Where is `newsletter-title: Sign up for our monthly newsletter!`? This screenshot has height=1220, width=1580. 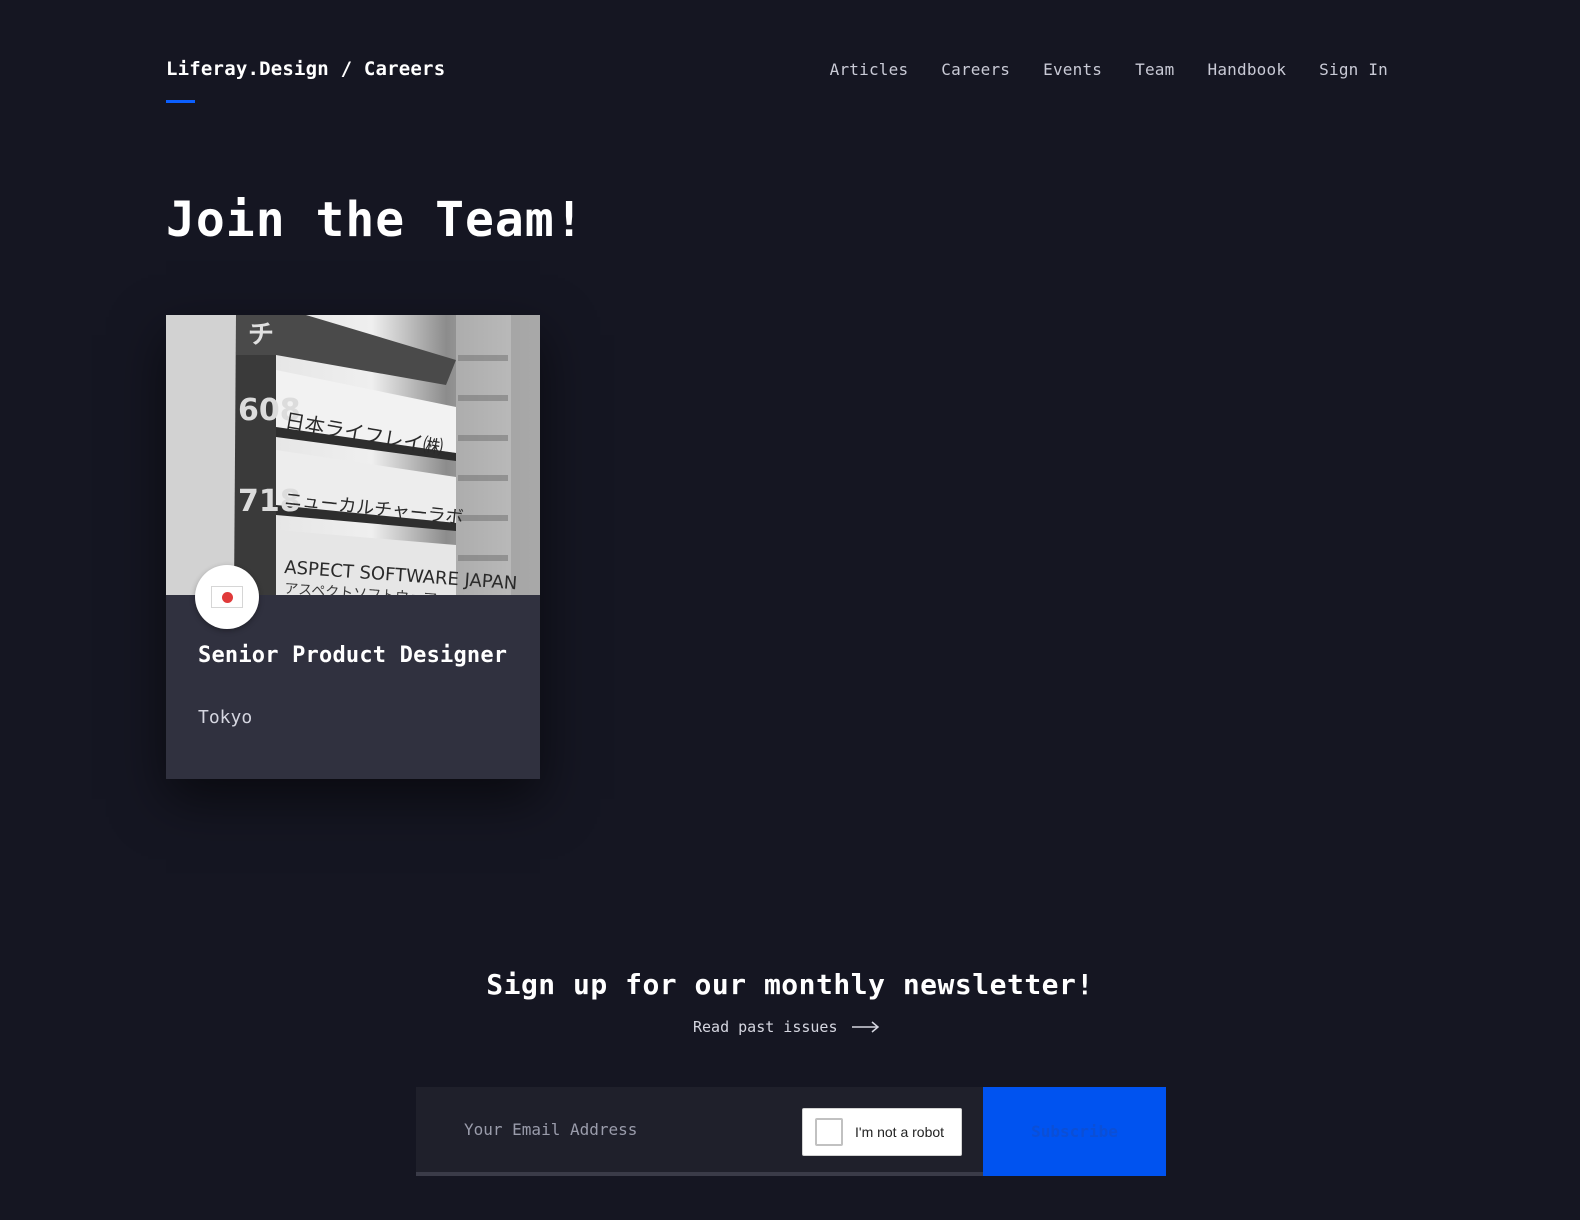 newsletter-title: Sign up for our monthly newsletter! is located at coordinates (790, 984).